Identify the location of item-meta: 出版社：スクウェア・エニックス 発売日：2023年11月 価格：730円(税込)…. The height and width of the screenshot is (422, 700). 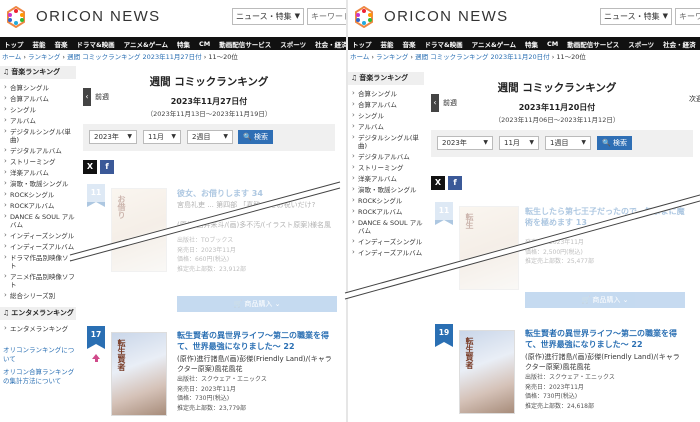
(570, 392).